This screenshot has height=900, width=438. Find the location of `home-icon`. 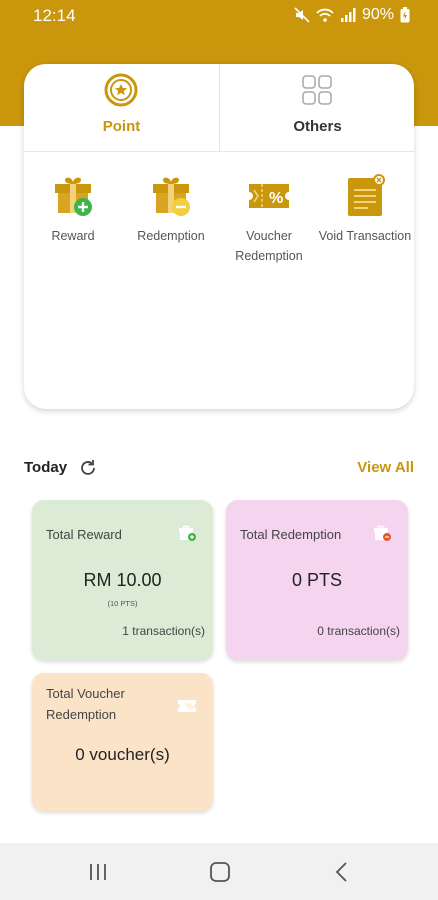

home-icon is located at coordinates (220, 872).